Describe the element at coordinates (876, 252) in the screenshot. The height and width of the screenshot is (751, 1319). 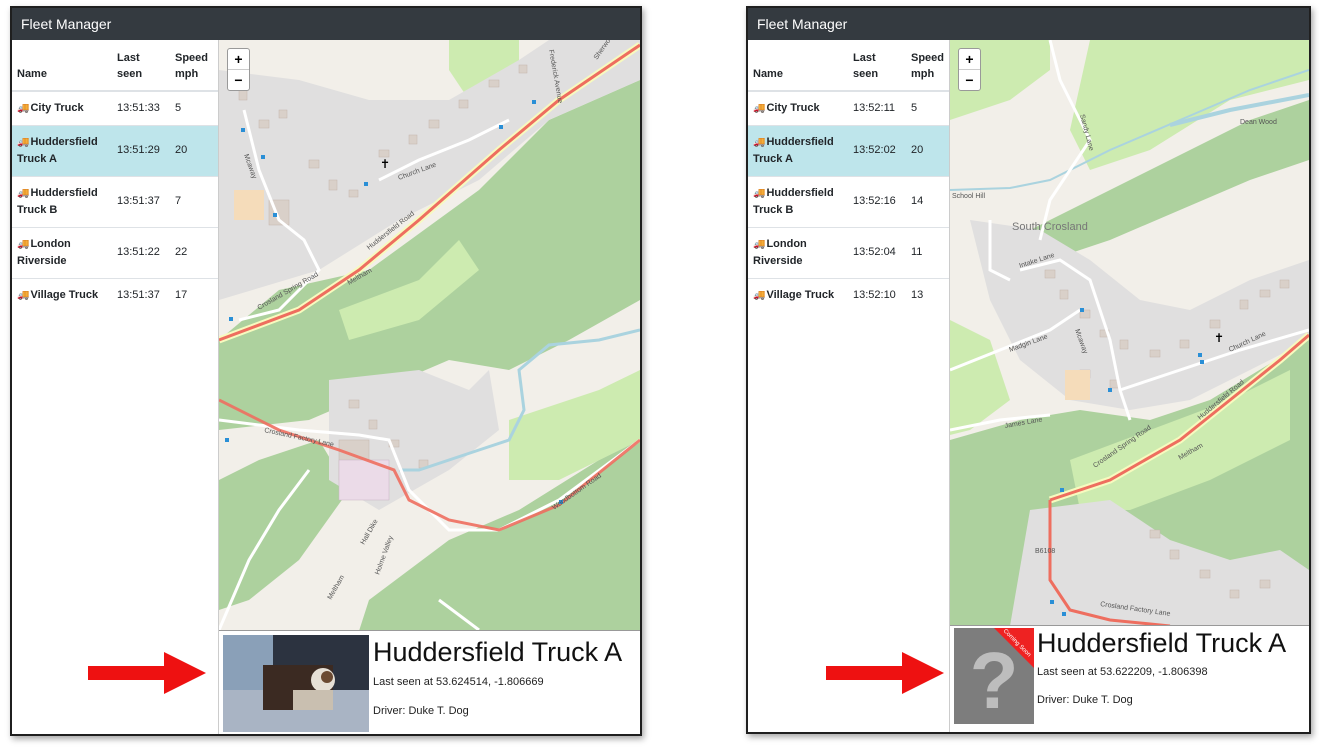
I see `last-seen-cell: 13:52:04` at that location.